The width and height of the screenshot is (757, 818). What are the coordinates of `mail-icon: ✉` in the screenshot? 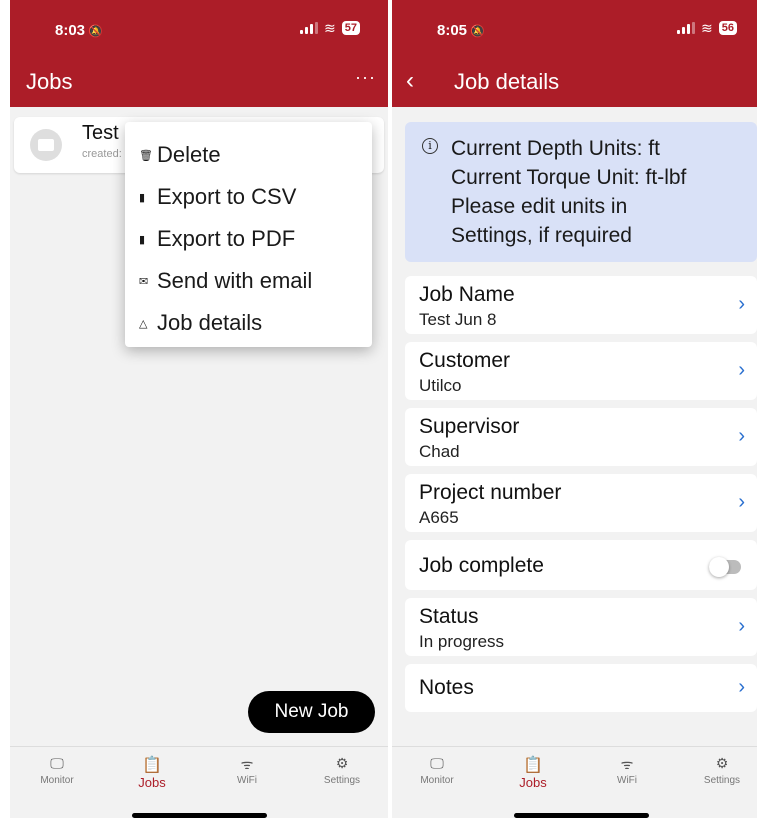 It's located at (144, 281).